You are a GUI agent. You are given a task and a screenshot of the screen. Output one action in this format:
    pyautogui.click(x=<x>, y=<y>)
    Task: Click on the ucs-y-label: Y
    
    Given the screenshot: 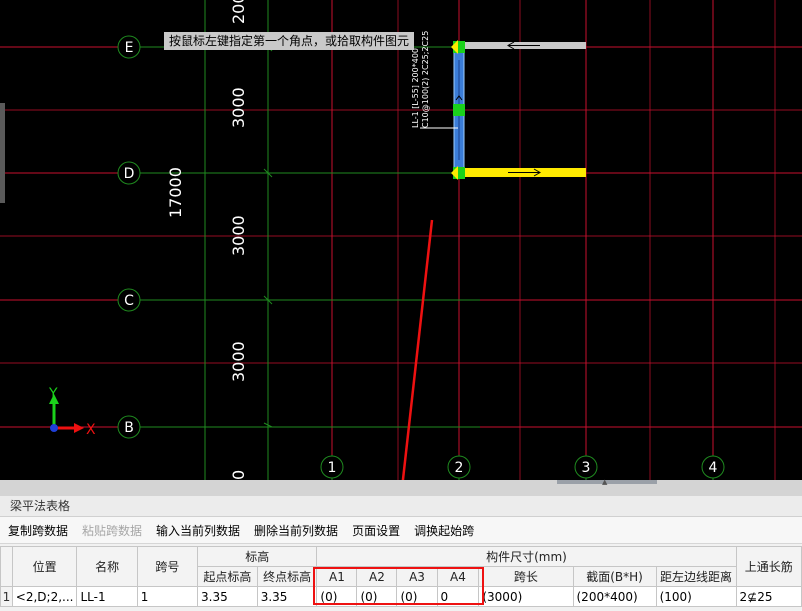 What is the action you would take?
    pyautogui.click(x=53, y=394)
    